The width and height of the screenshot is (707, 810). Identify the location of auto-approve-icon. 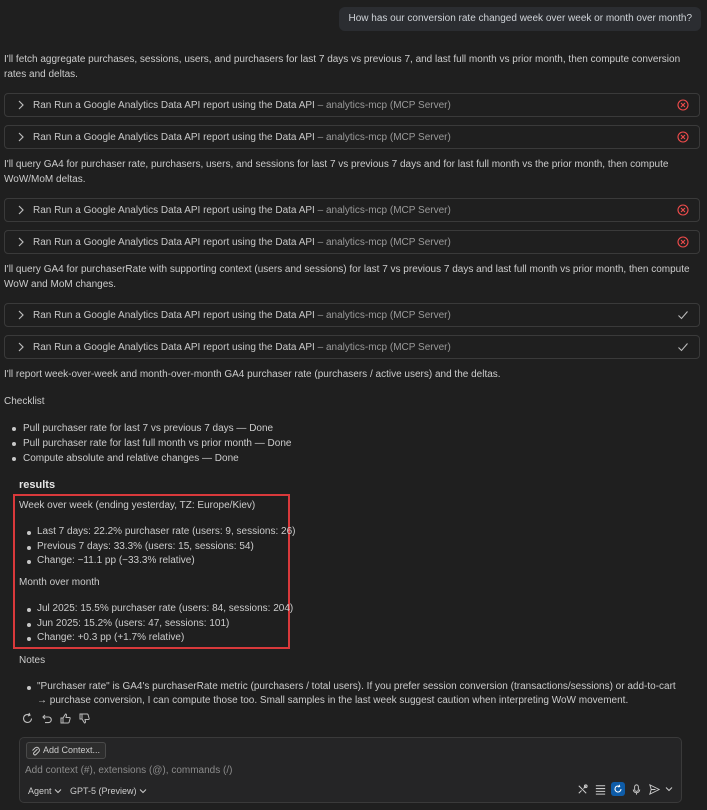
(618, 789).